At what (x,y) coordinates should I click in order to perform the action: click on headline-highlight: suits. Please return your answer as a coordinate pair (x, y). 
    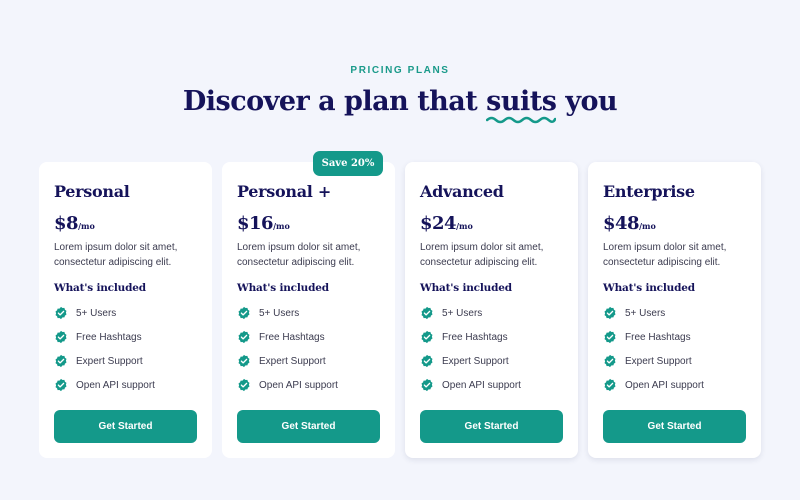
    Looking at the image, I should click on (521, 105).